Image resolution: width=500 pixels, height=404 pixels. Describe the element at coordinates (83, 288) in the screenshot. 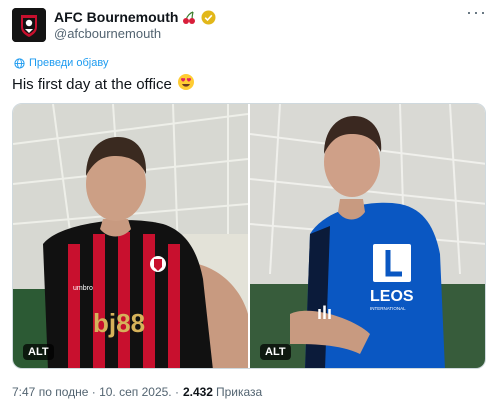

I see `svg-text: umbro` at that location.